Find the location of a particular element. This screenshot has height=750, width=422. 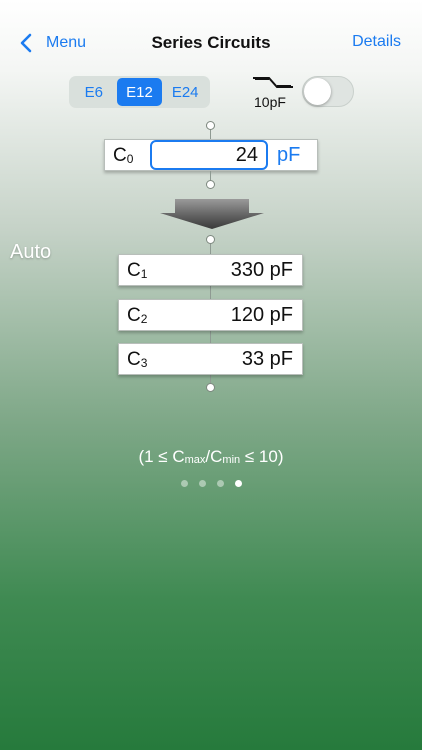

c0-value-input: 24 is located at coordinates (209, 155).